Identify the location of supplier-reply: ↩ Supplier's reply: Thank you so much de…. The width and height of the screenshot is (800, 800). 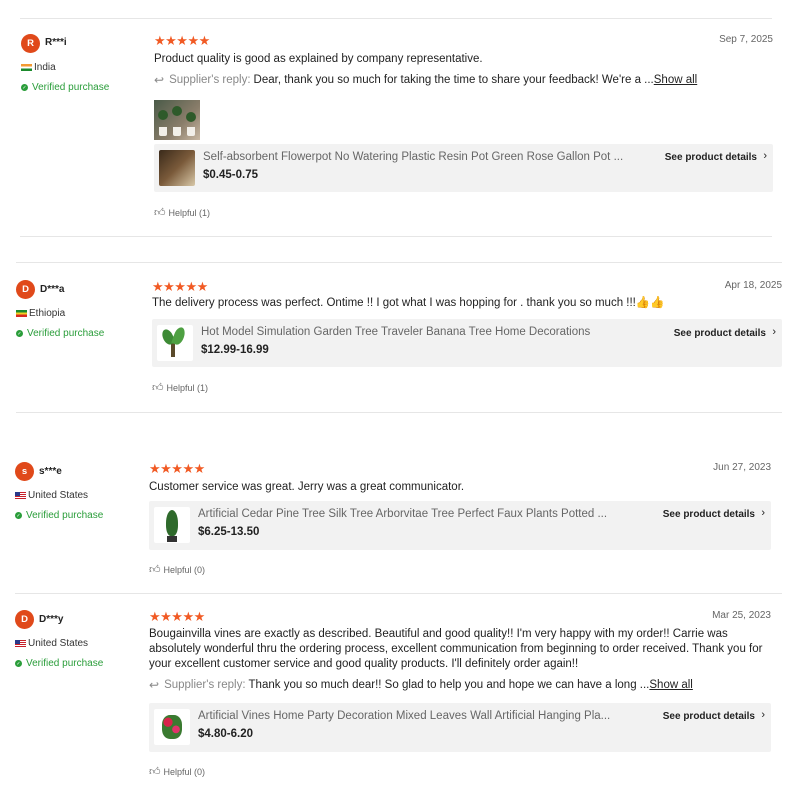
(421, 685).